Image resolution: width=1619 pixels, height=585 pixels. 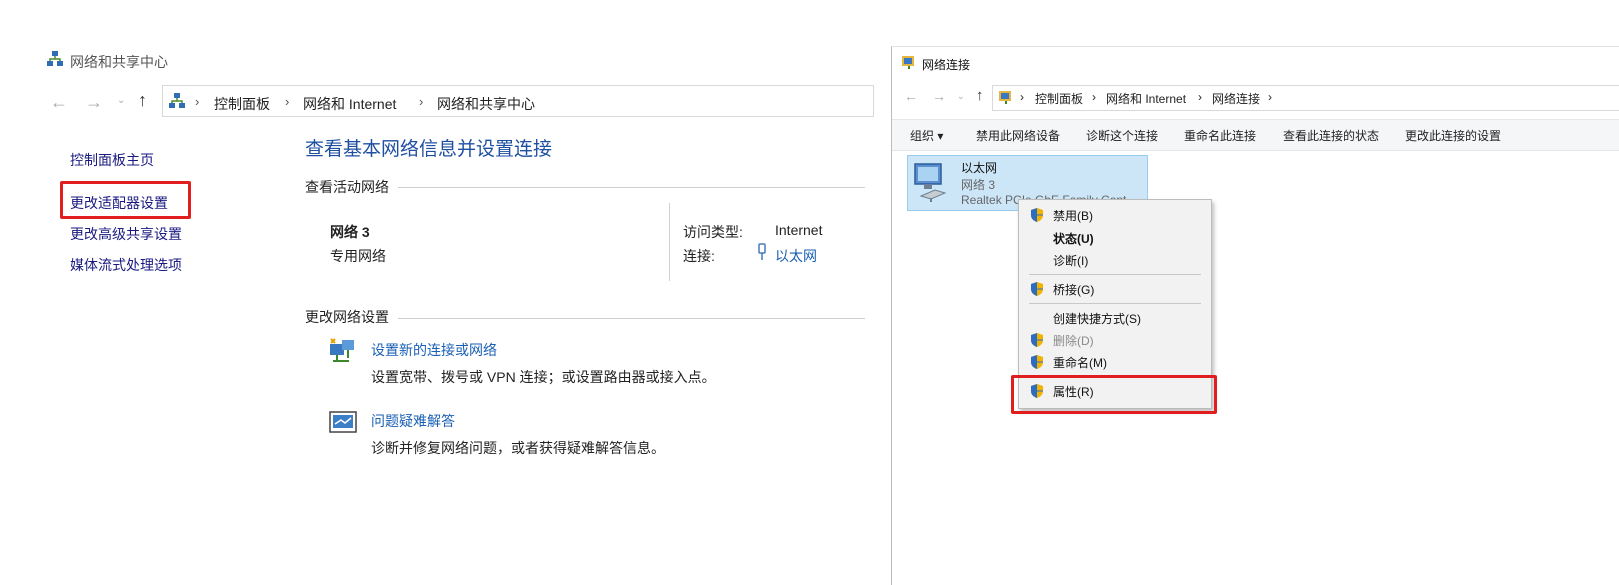 I want to click on menu-item-delete: 删除(D), so click(x=1115, y=340).